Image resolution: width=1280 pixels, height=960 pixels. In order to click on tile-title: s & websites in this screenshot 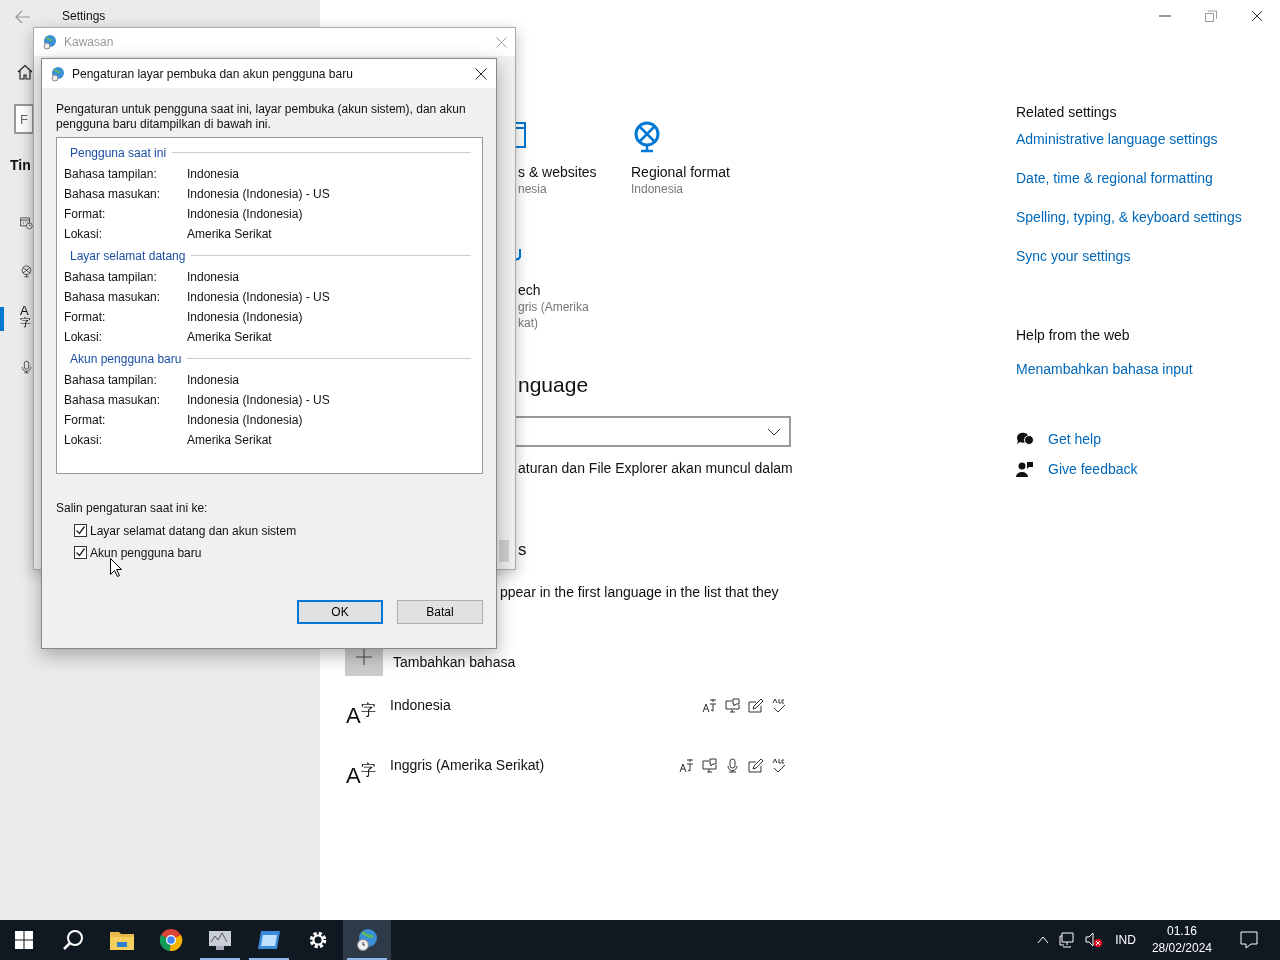, I will do `click(557, 172)`.